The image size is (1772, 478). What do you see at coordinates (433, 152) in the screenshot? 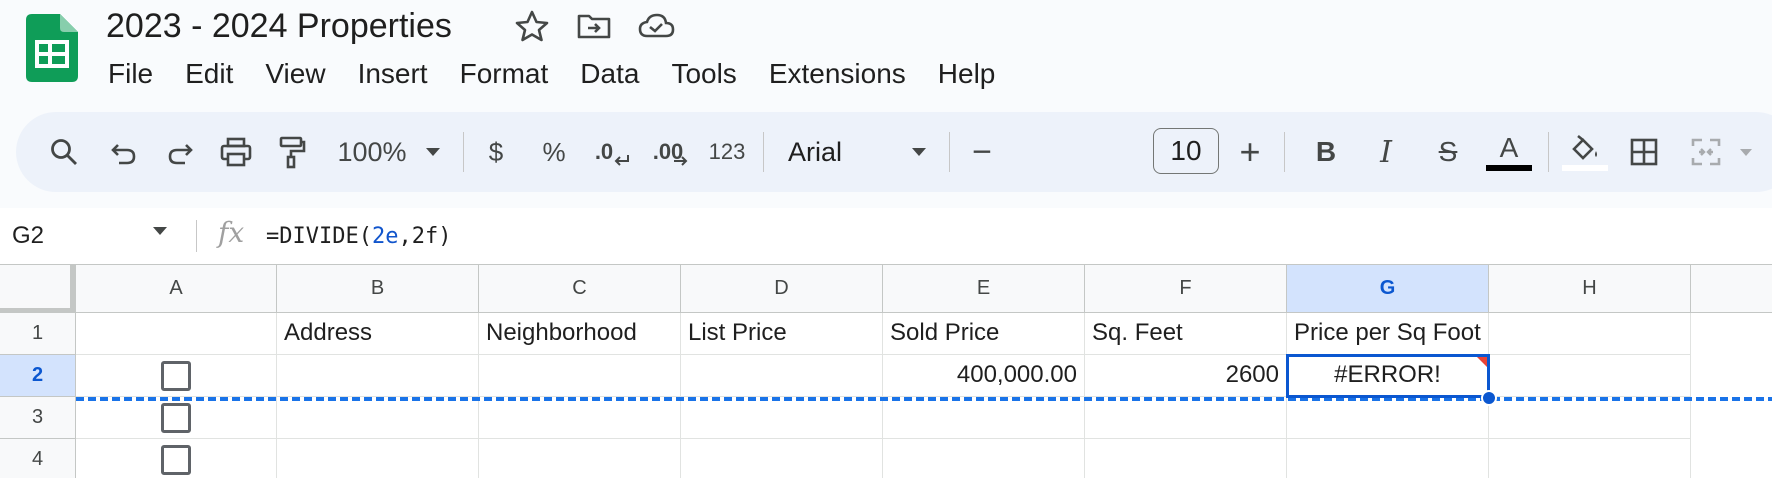
I see `zoom-dropdown-icon` at bounding box center [433, 152].